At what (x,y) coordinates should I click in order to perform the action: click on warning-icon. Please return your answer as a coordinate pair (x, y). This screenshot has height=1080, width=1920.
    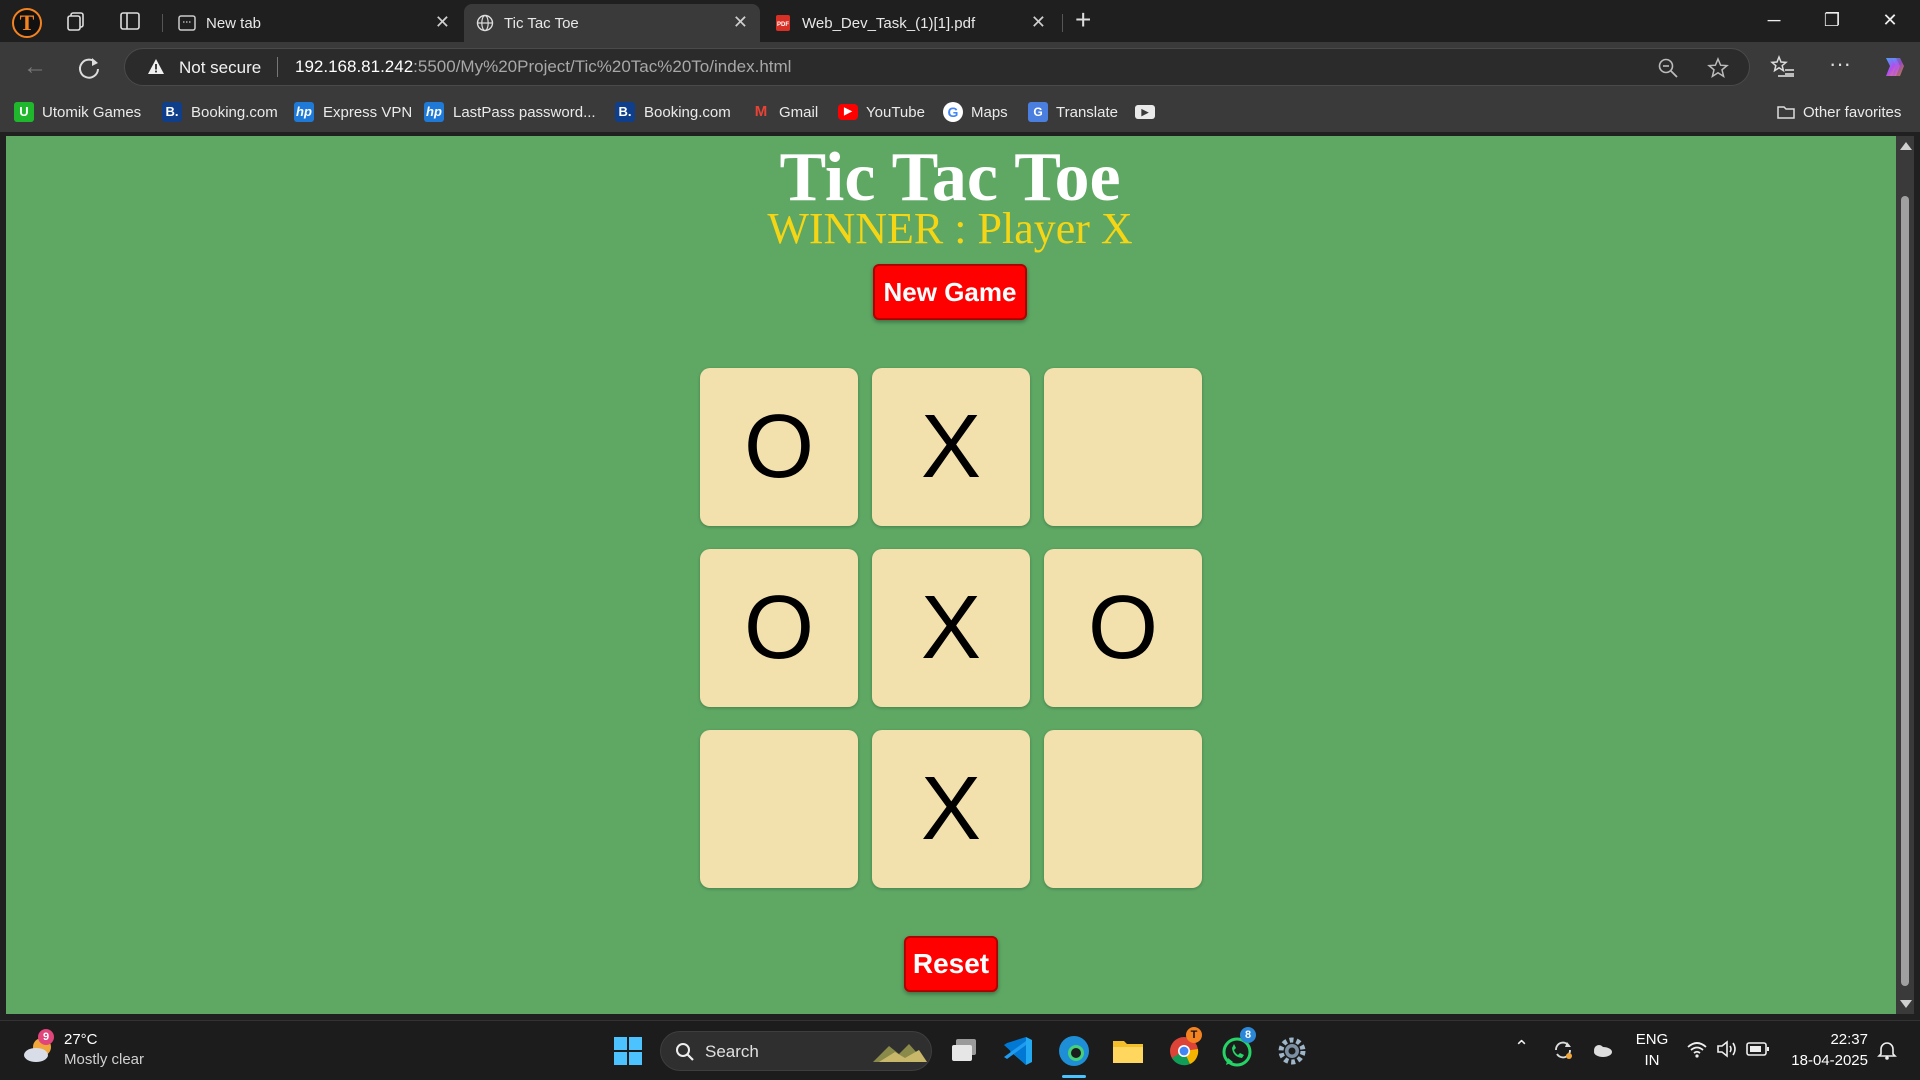
    Looking at the image, I should click on (156, 67).